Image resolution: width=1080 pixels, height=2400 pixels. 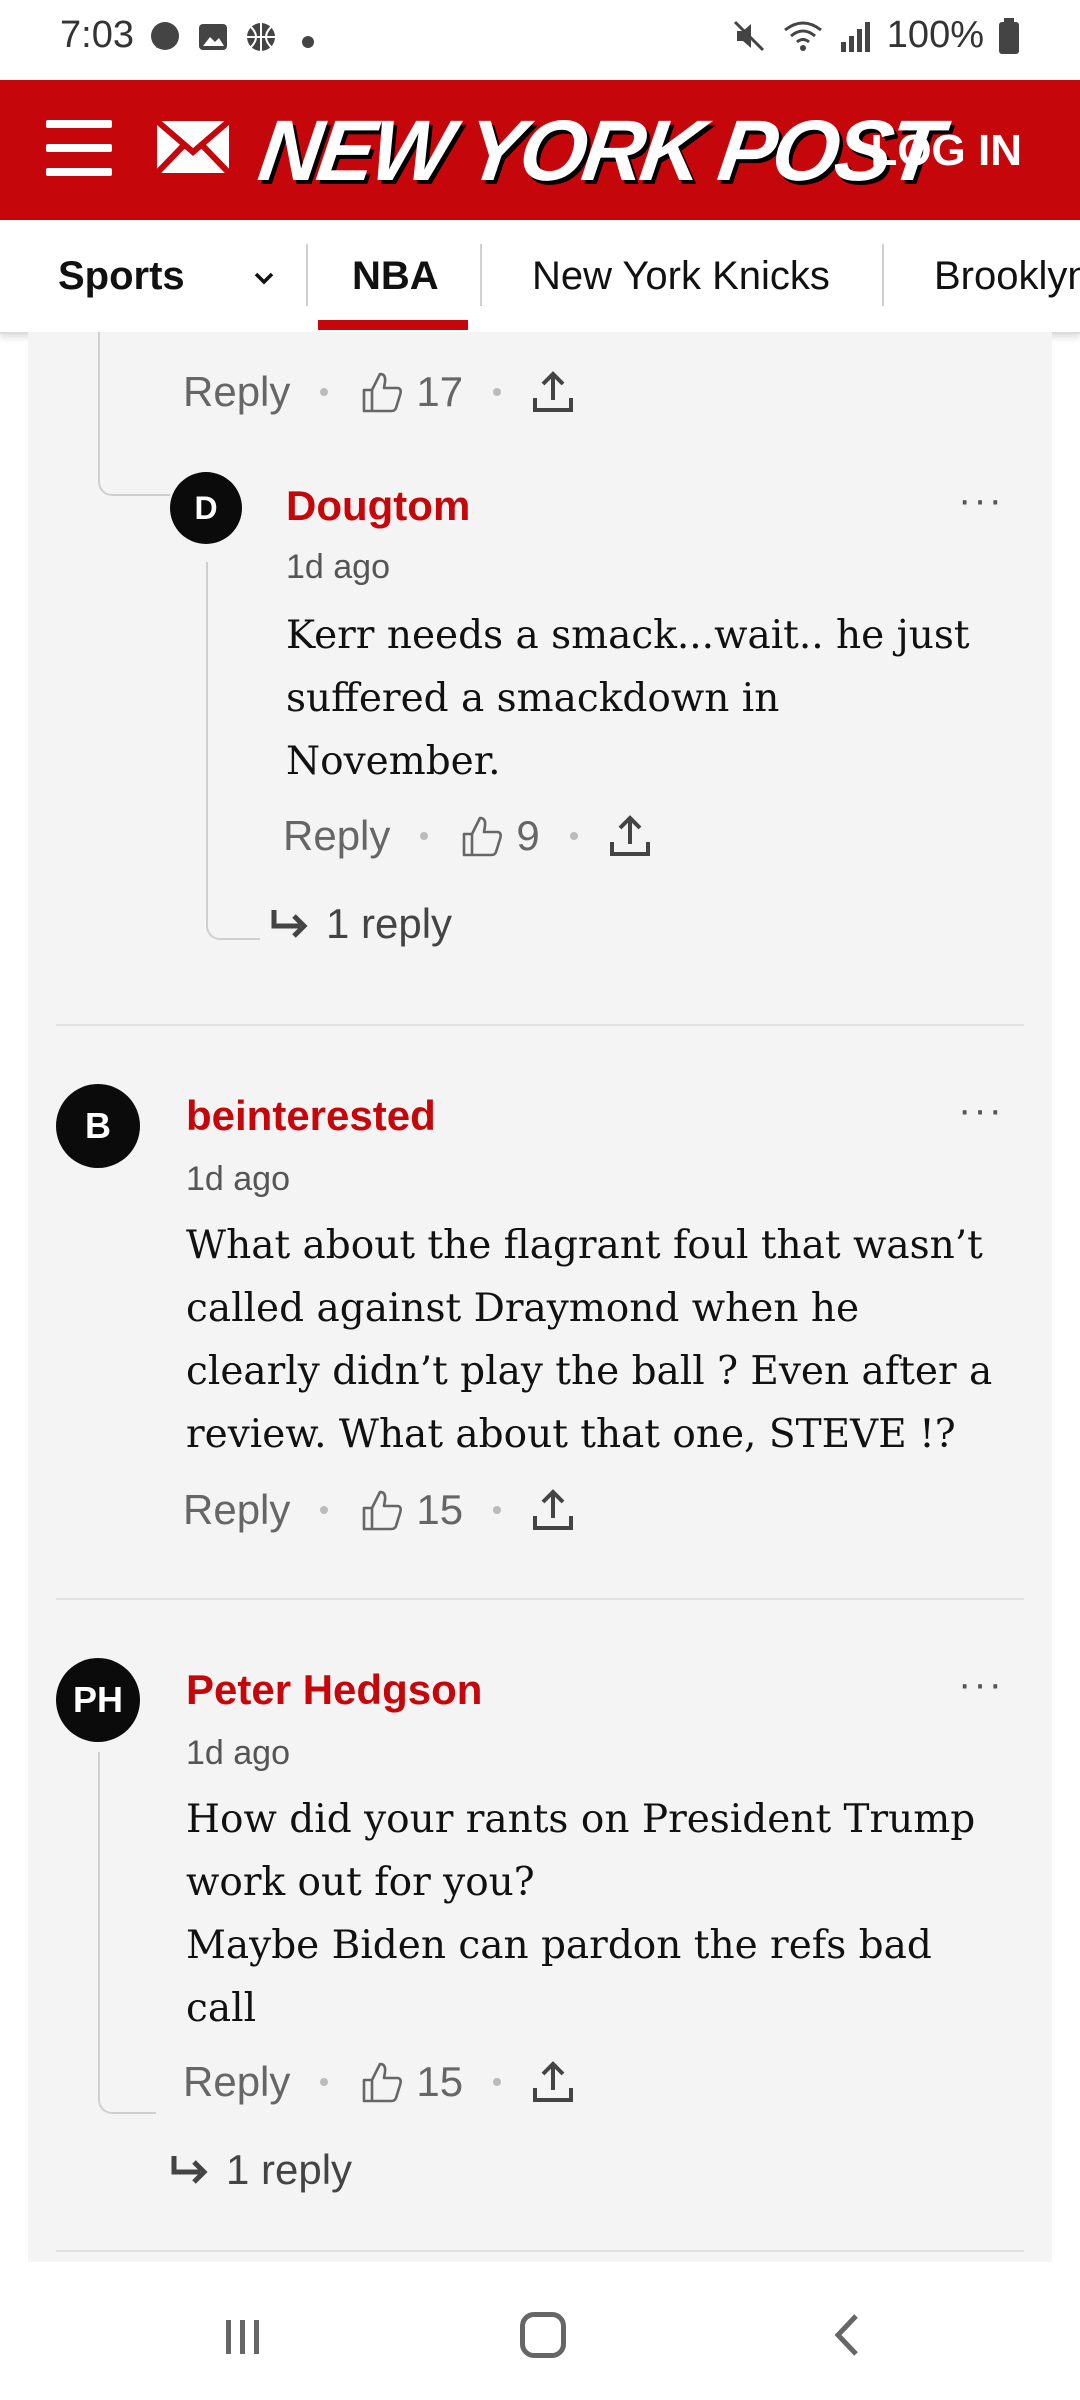 I want to click on site-header: NEW YORK POST LOG IN, so click(x=540, y=150).